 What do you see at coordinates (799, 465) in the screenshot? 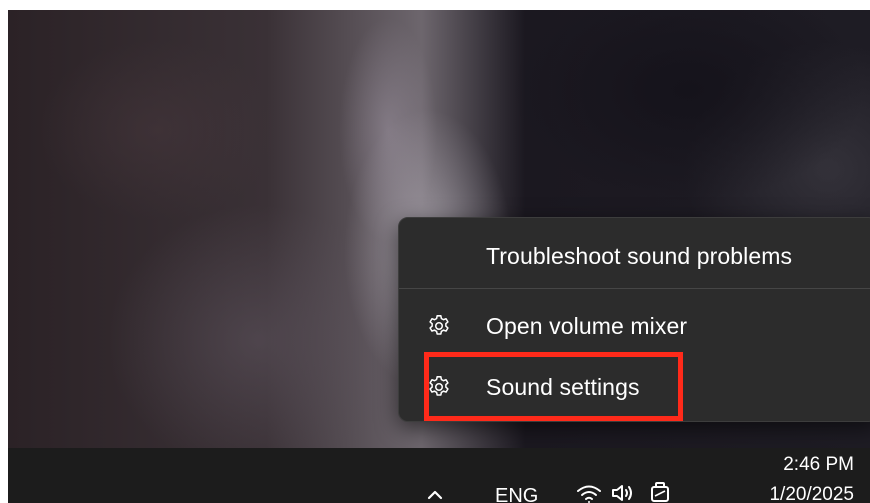
I see `clock-time: 2:46 PM` at bounding box center [799, 465].